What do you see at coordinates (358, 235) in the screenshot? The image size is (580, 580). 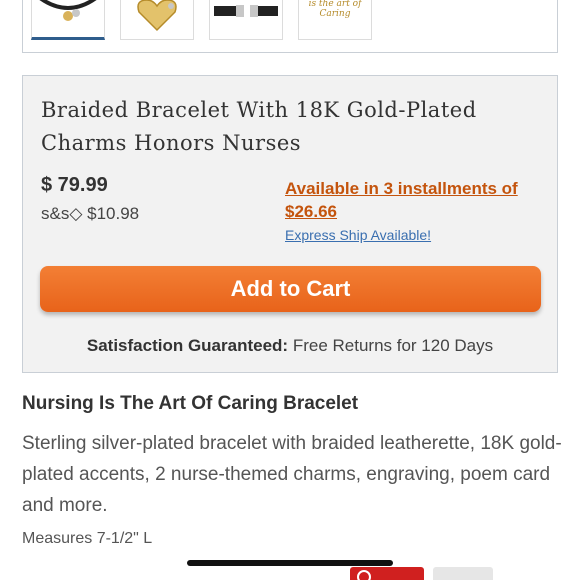 I see `express-ship-link: Express Ship Available!` at bounding box center [358, 235].